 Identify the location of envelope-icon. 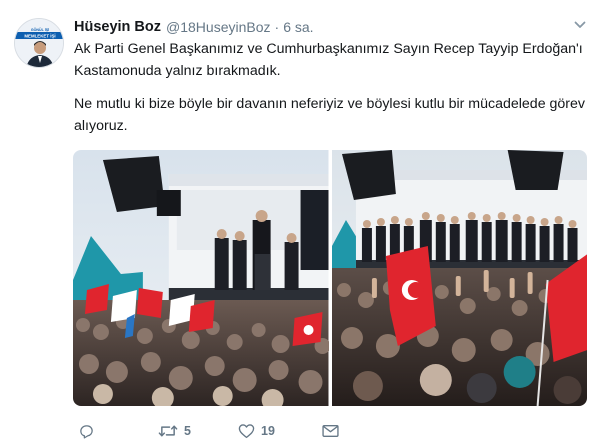
(330, 431).